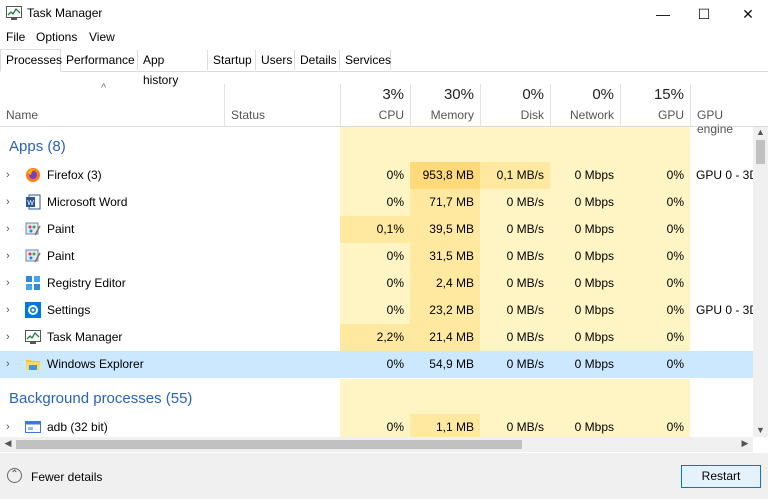  What do you see at coordinates (31, 60) in the screenshot?
I see `tab-processes: Processes` at bounding box center [31, 60].